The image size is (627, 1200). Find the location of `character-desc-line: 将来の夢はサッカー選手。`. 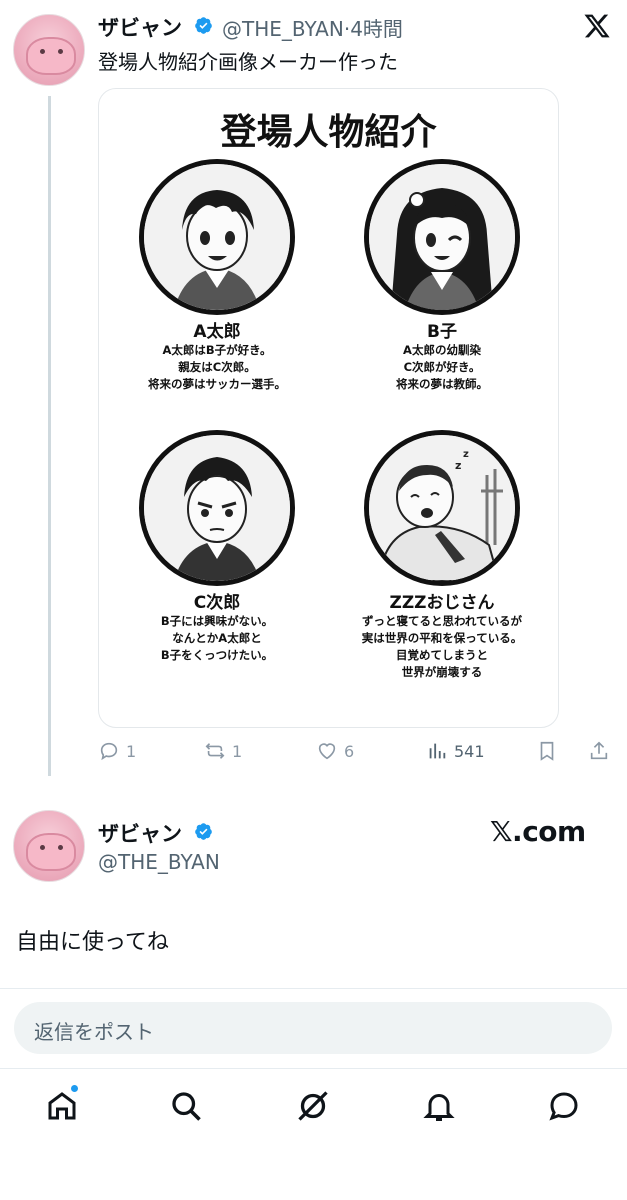

character-desc-line: 将来の夢はサッカー選手。 is located at coordinates (217, 384).